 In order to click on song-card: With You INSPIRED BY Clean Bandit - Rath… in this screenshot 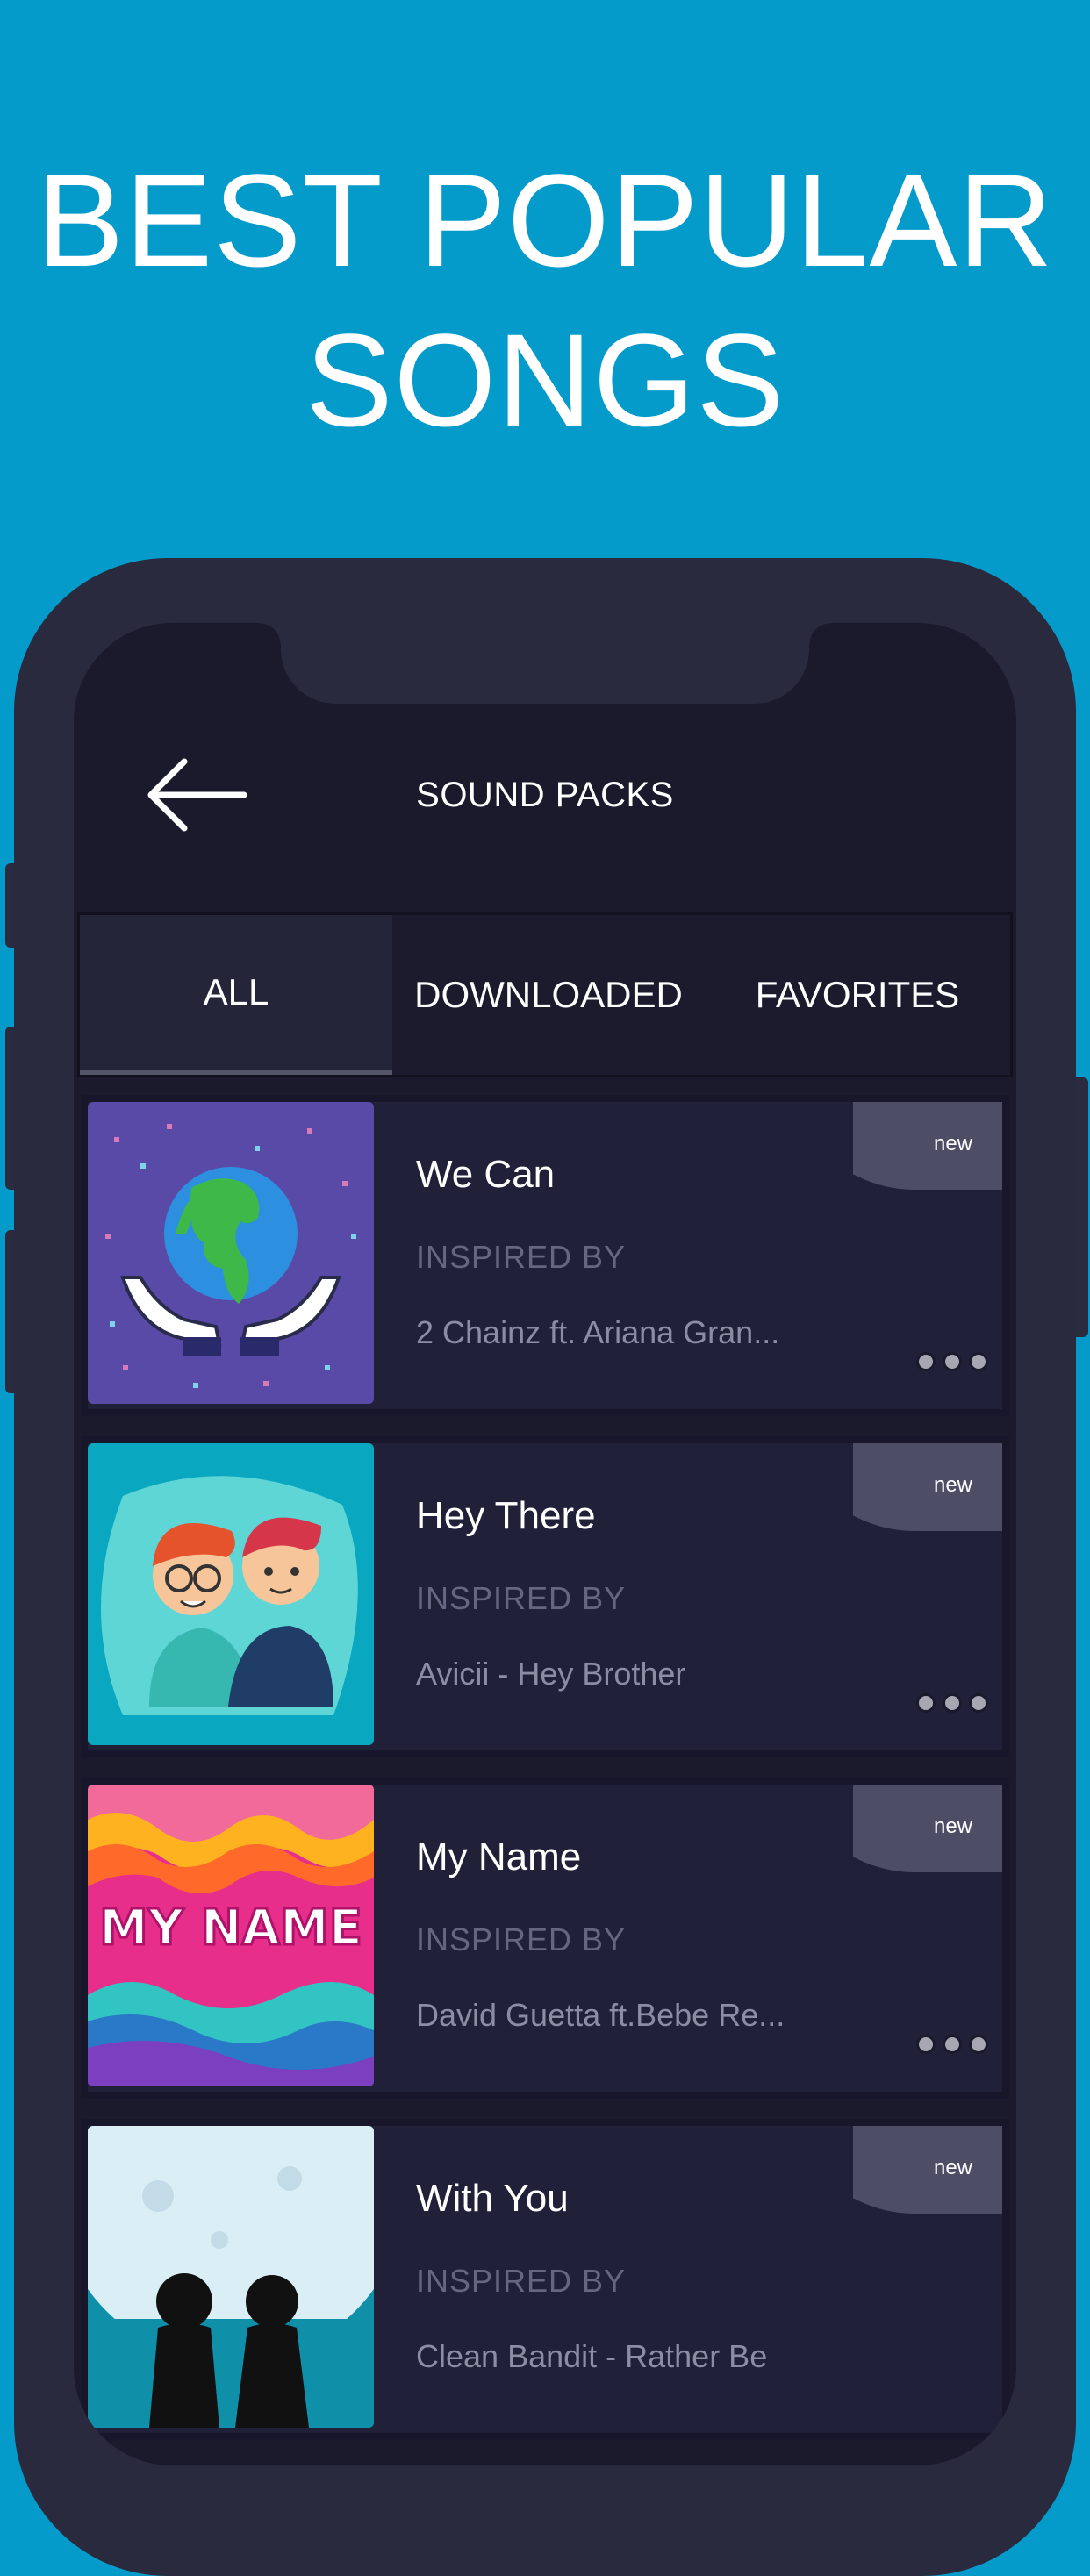, I will do `click(545, 2279)`.